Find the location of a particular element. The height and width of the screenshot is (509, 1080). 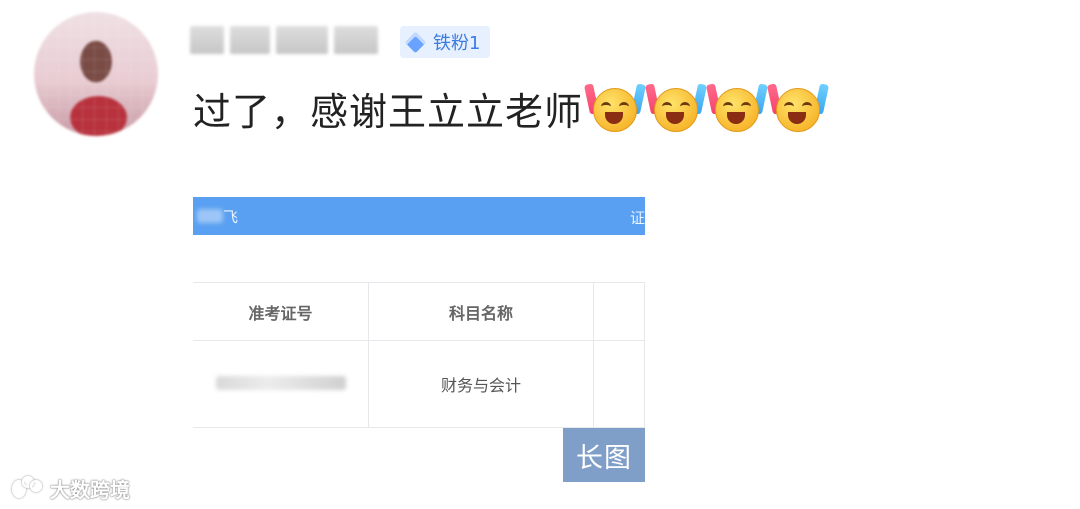

column-header-exam-id: 准考证号 is located at coordinates (281, 311).